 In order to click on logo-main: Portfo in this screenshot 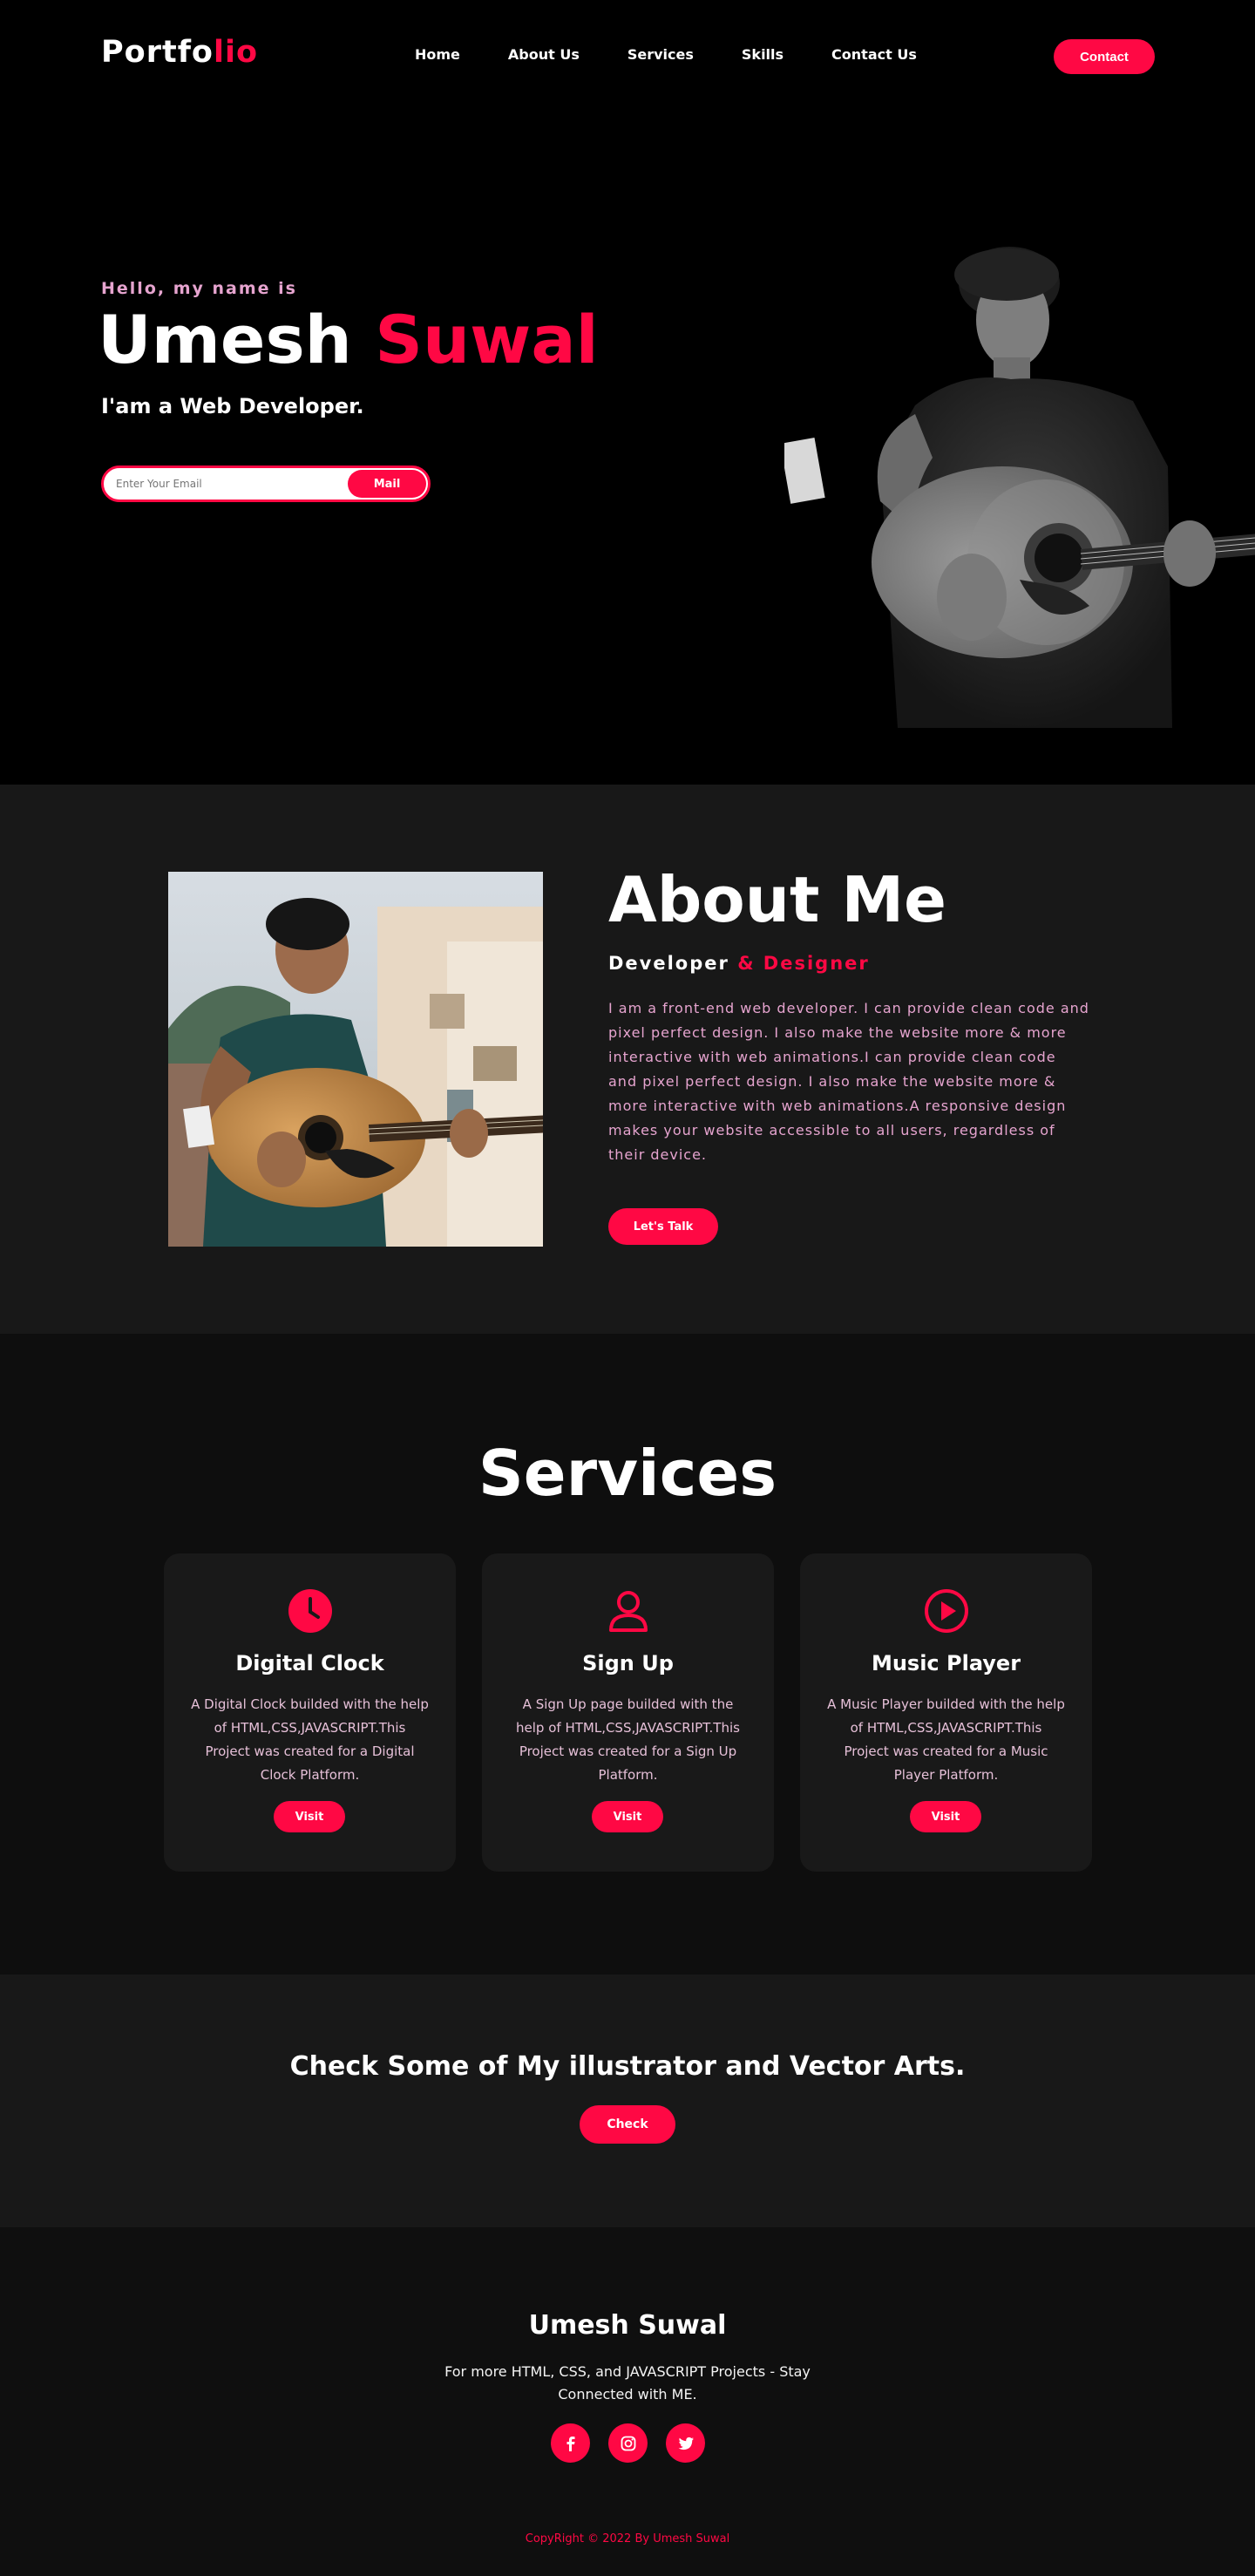, I will do `click(158, 52)`.